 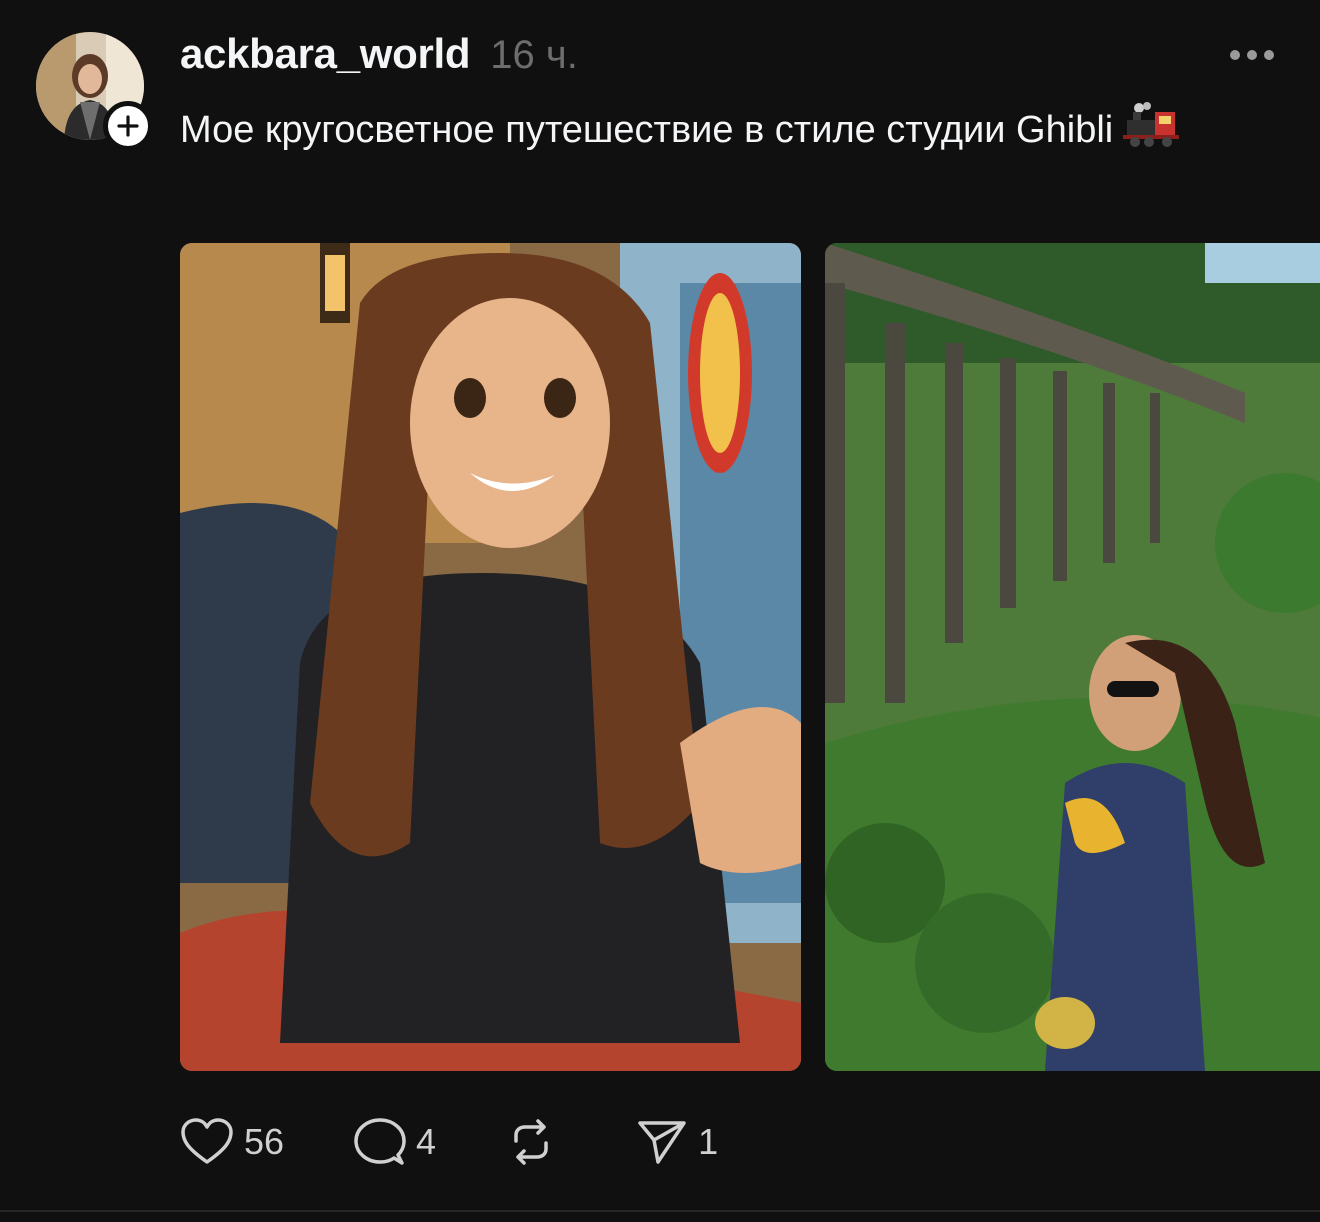 I want to click on reply-button: 4, so click(x=395, y=1142).